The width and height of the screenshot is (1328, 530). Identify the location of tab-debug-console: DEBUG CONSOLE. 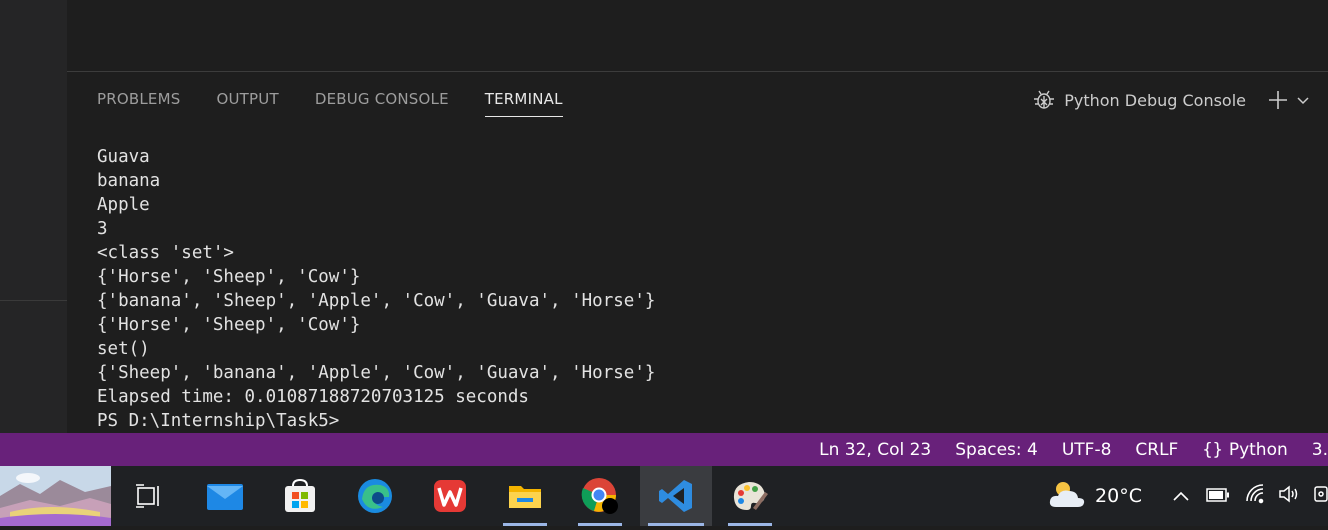
(382, 103).